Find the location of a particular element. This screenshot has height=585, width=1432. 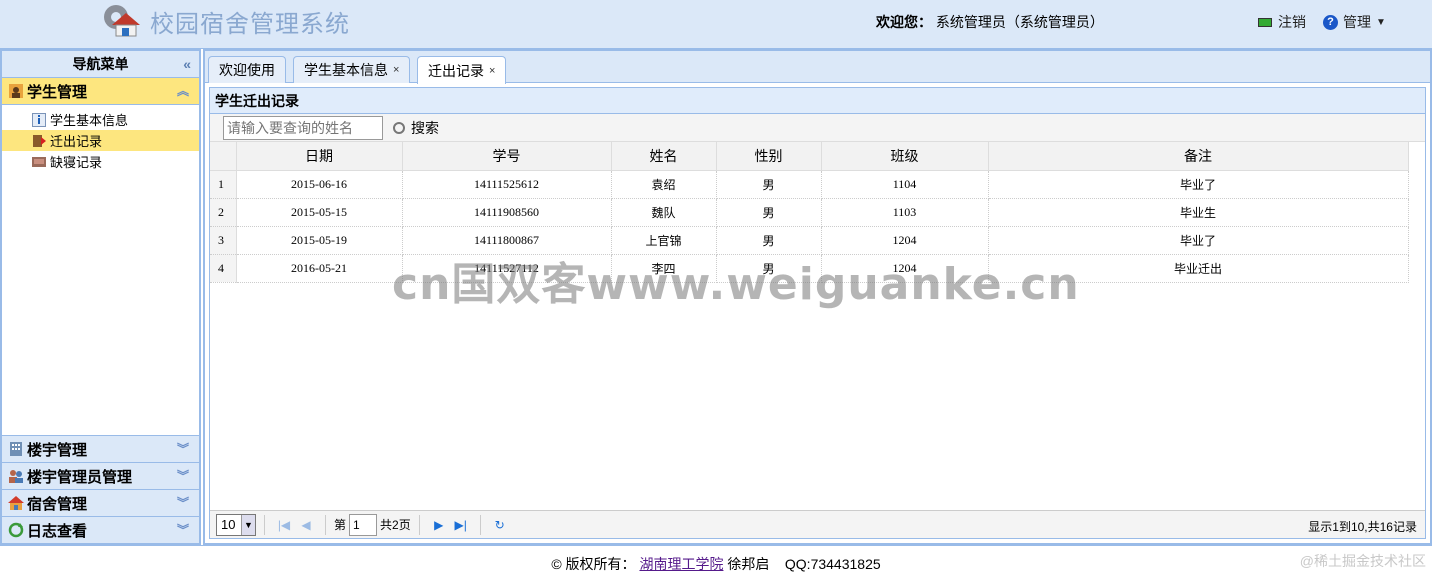

school-link: 湖南理工学院 is located at coordinates (681, 564).